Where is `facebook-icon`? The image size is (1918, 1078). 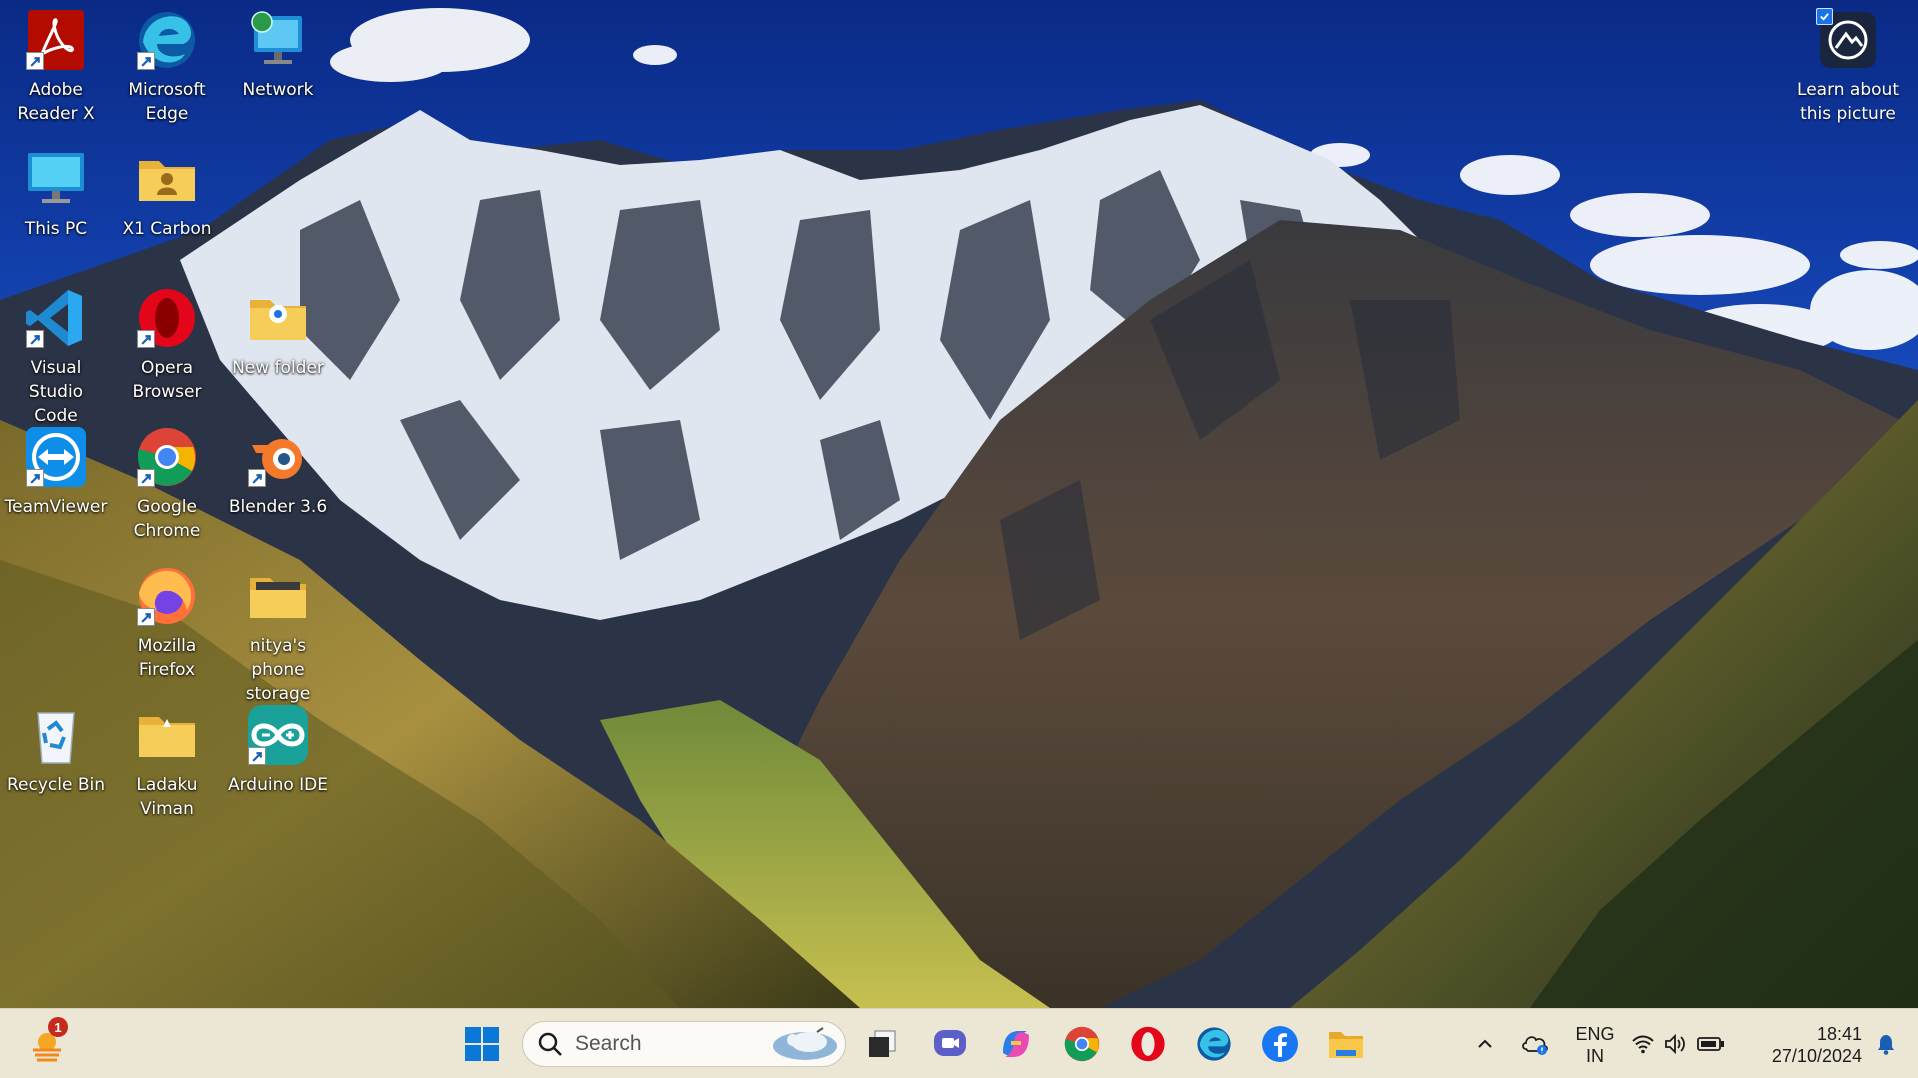 facebook-icon is located at coordinates (1280, 1044).